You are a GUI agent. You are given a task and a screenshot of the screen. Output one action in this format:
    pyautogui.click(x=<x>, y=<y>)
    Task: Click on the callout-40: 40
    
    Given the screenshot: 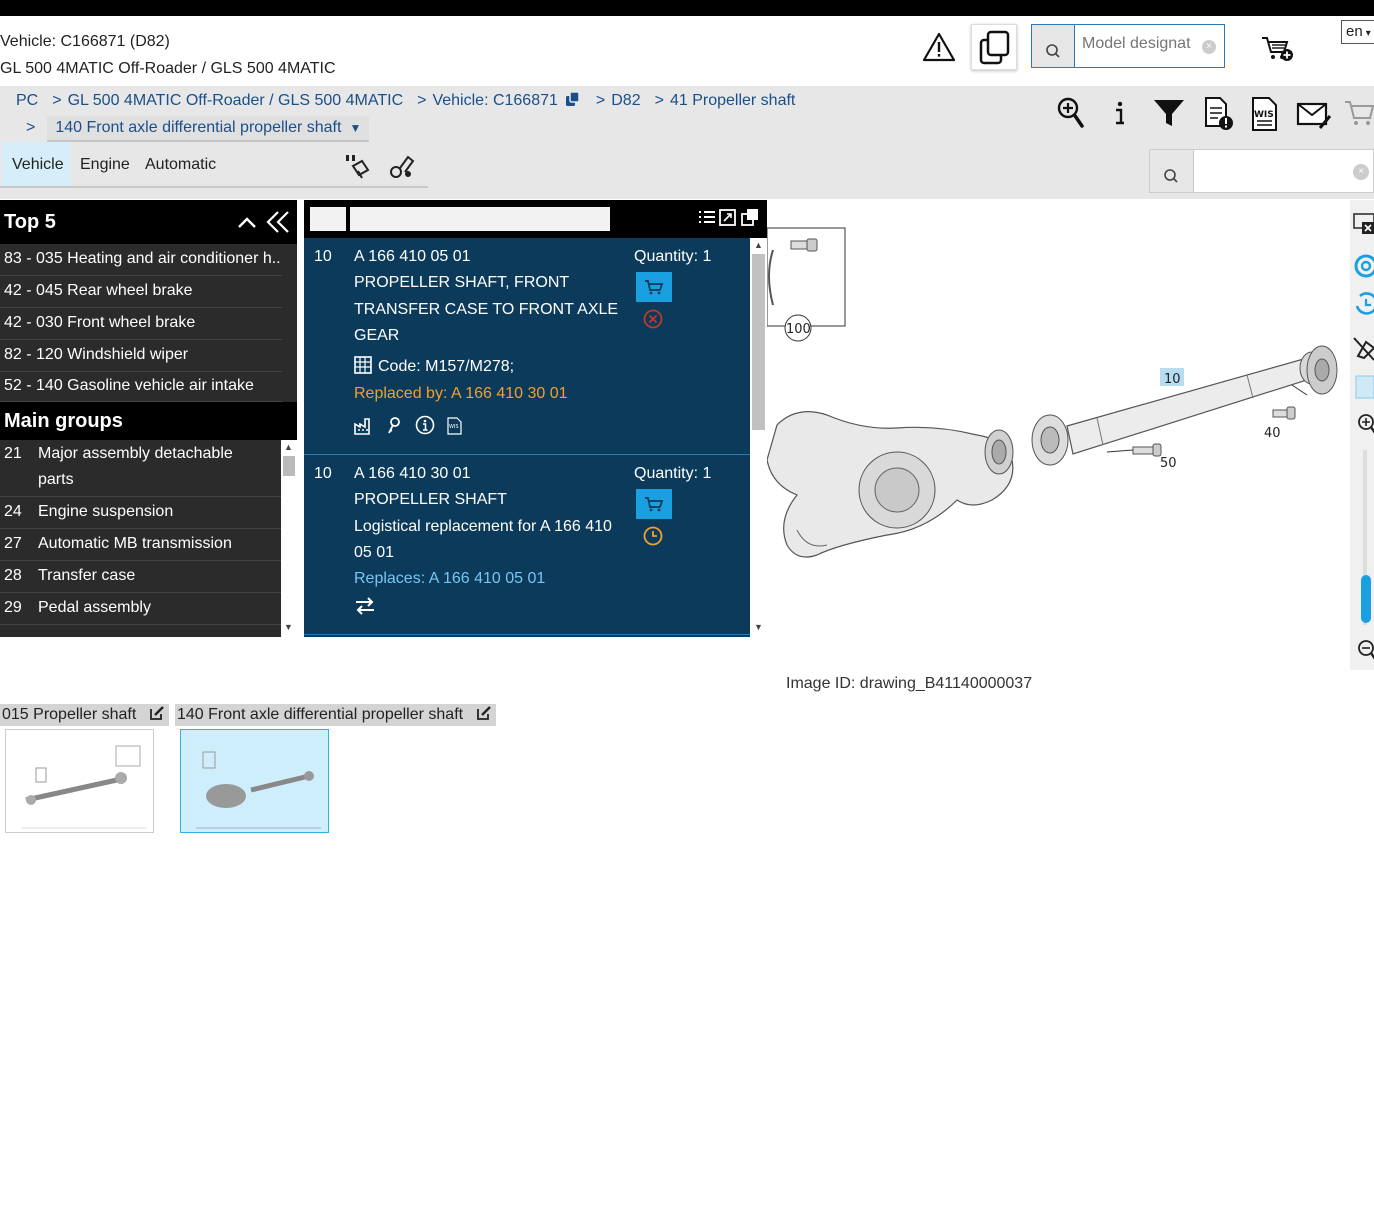 What is the action you would take?
    pyautogui.click(x=1272, y=433)
    